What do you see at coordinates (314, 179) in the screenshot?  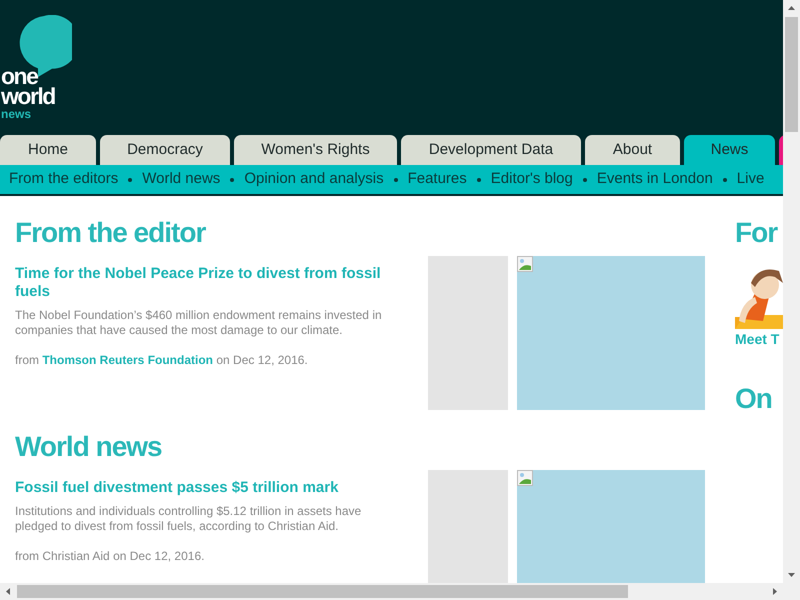 I see `sub-navigation-link: Opinion and analysis` at bounding box center [314, 179].